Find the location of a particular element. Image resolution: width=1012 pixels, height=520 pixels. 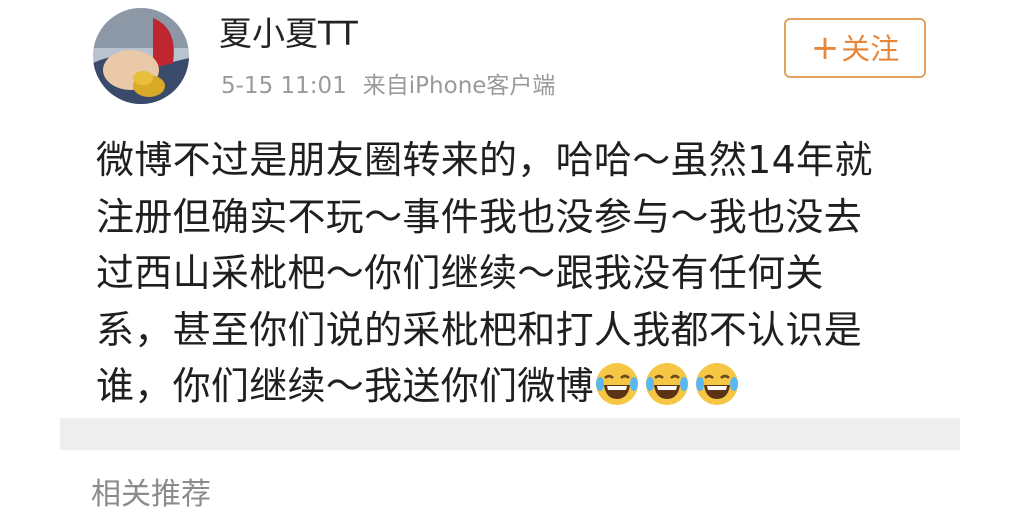

post-content-line: 注册但确实不玩～事件我也没参与～我也没去 is located at coordinates (479, 216).